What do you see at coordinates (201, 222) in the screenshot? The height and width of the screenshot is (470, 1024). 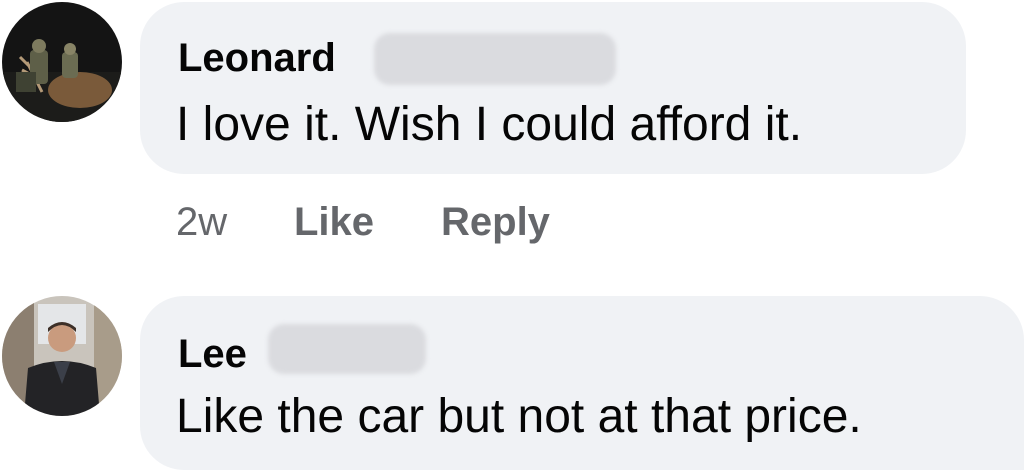 I see `comment-timestamp: 2w` at bounding box center [201, 222].